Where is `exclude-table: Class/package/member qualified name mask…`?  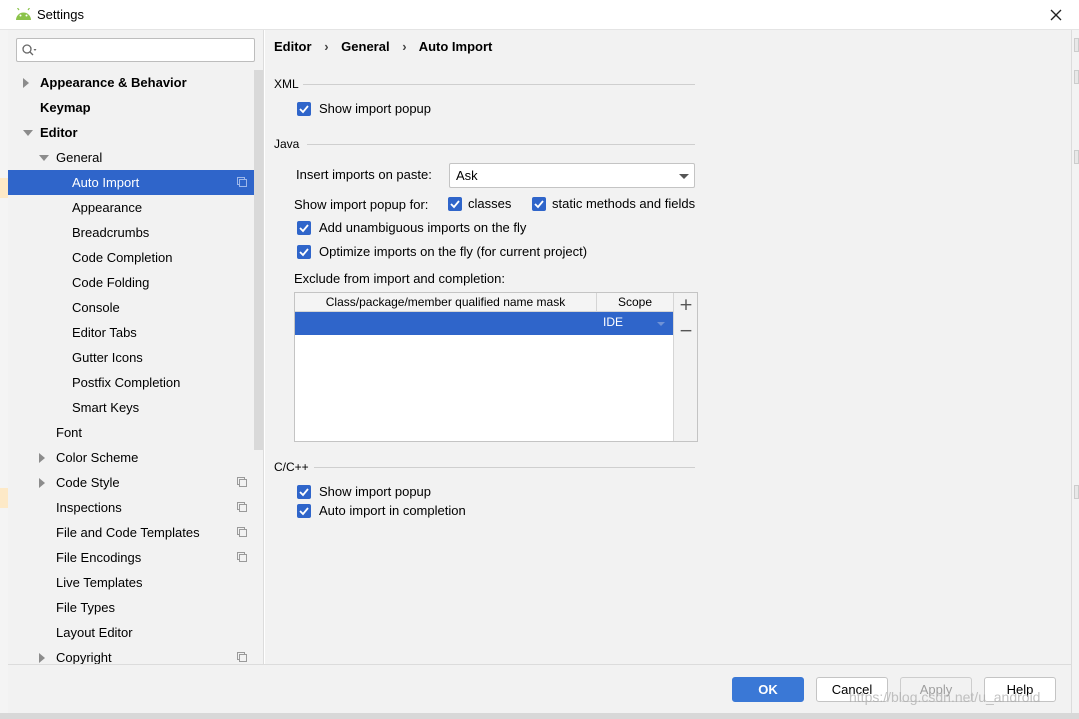 exclude-table: Class/package/member qualified name mask… is located at coordinates (496, 367).